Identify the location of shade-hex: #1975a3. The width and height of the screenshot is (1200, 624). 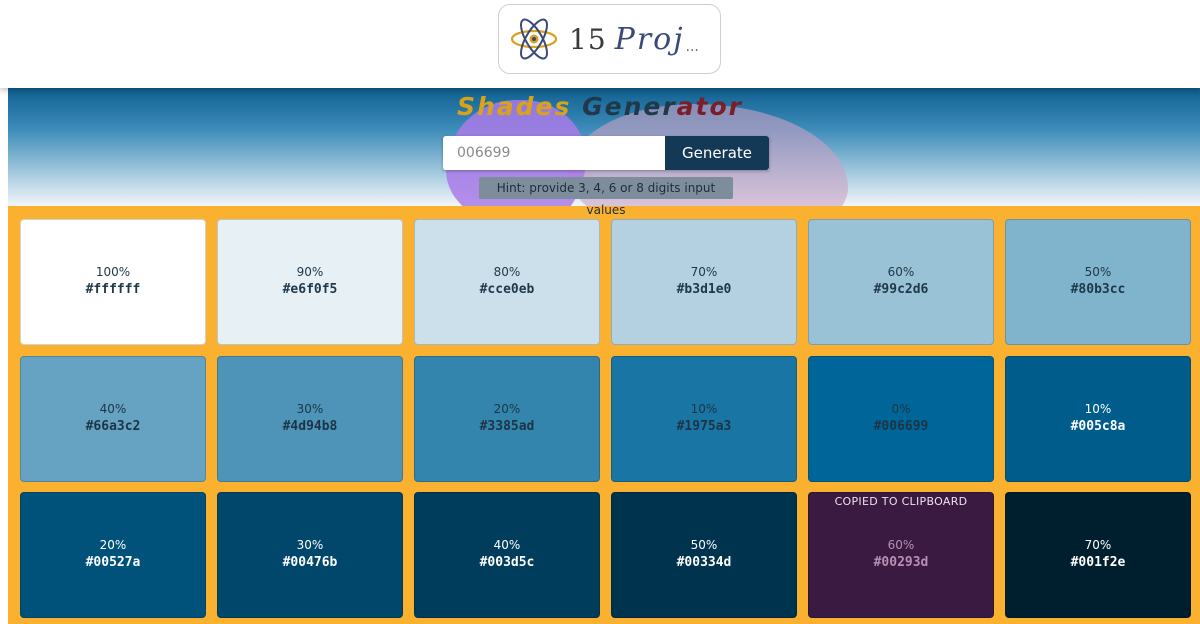
(704, 426).